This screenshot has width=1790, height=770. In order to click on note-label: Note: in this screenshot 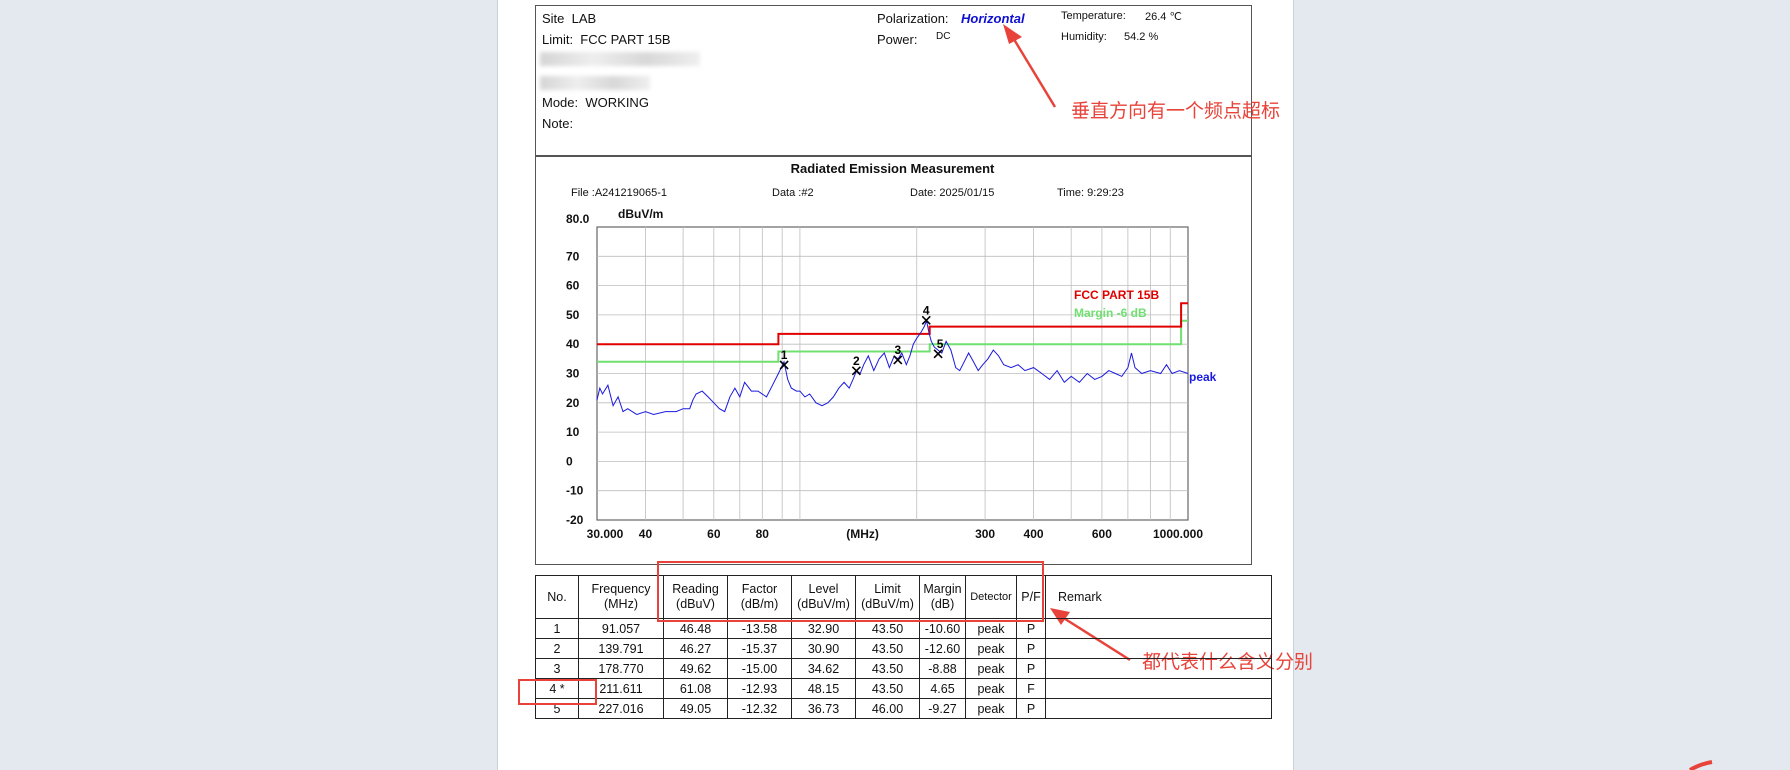, I will do `click(558, 123)`.